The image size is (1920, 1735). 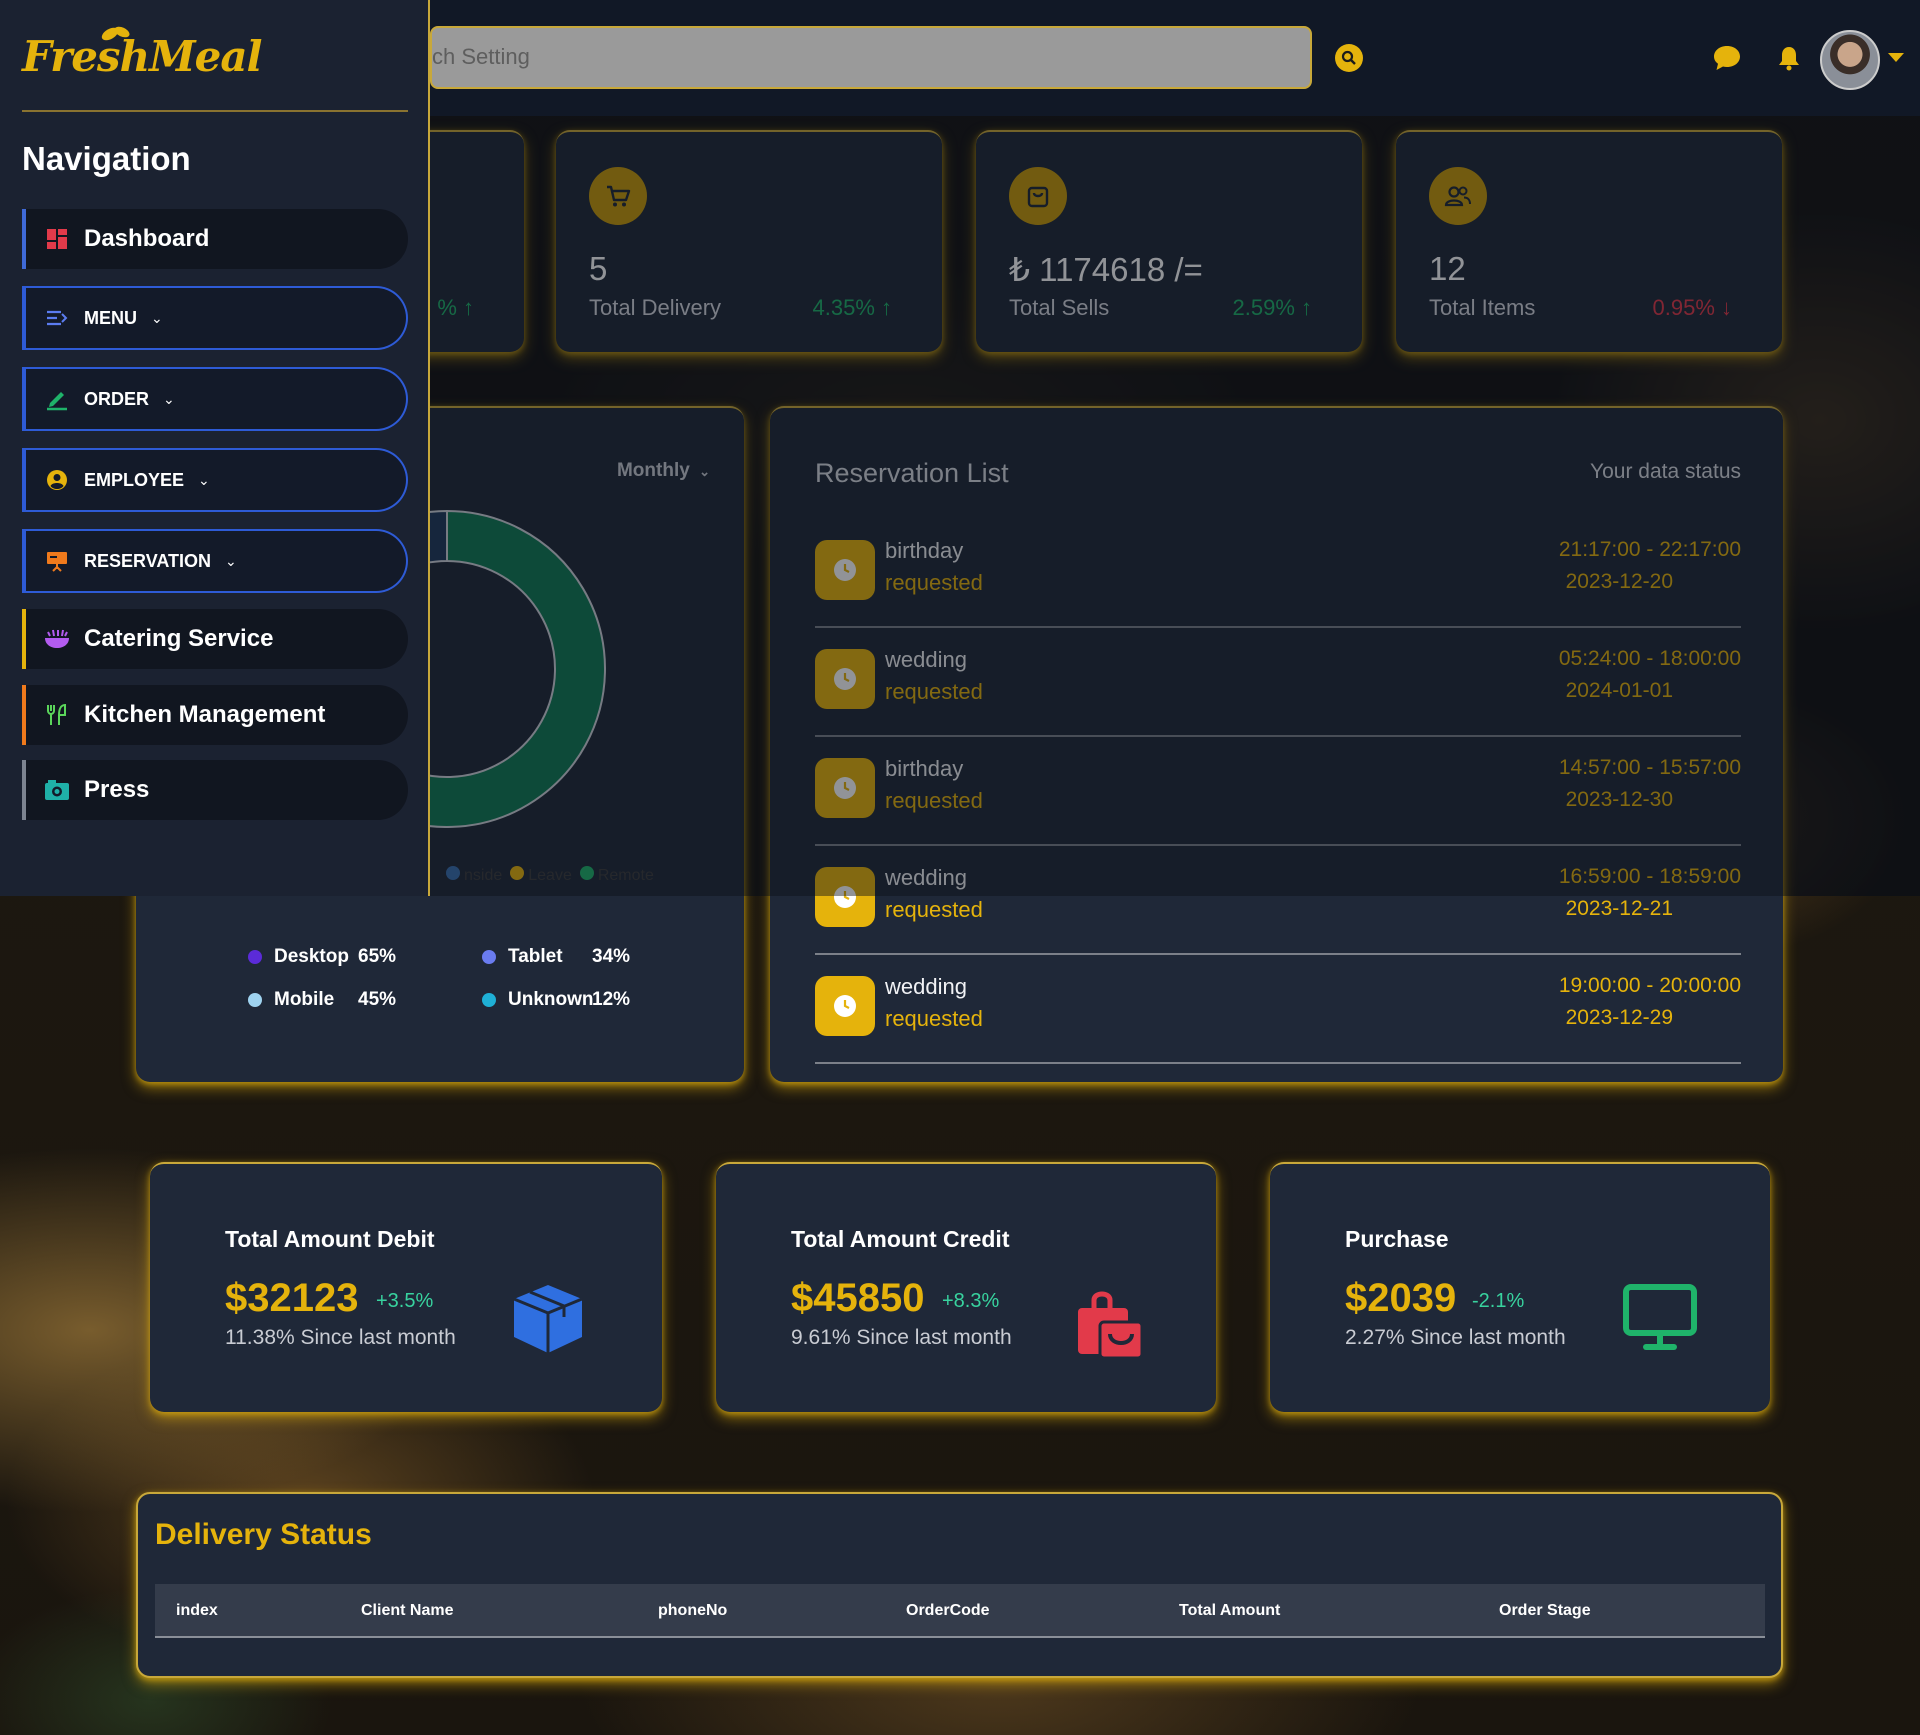 I want to click on column-header: Order Stage, so click(x=1545, y=1611).